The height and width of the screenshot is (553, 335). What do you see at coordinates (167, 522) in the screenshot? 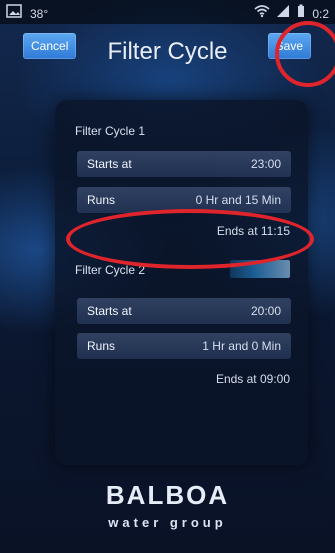
I see `brand-tagline: water group` at bounding box center [167, 522].